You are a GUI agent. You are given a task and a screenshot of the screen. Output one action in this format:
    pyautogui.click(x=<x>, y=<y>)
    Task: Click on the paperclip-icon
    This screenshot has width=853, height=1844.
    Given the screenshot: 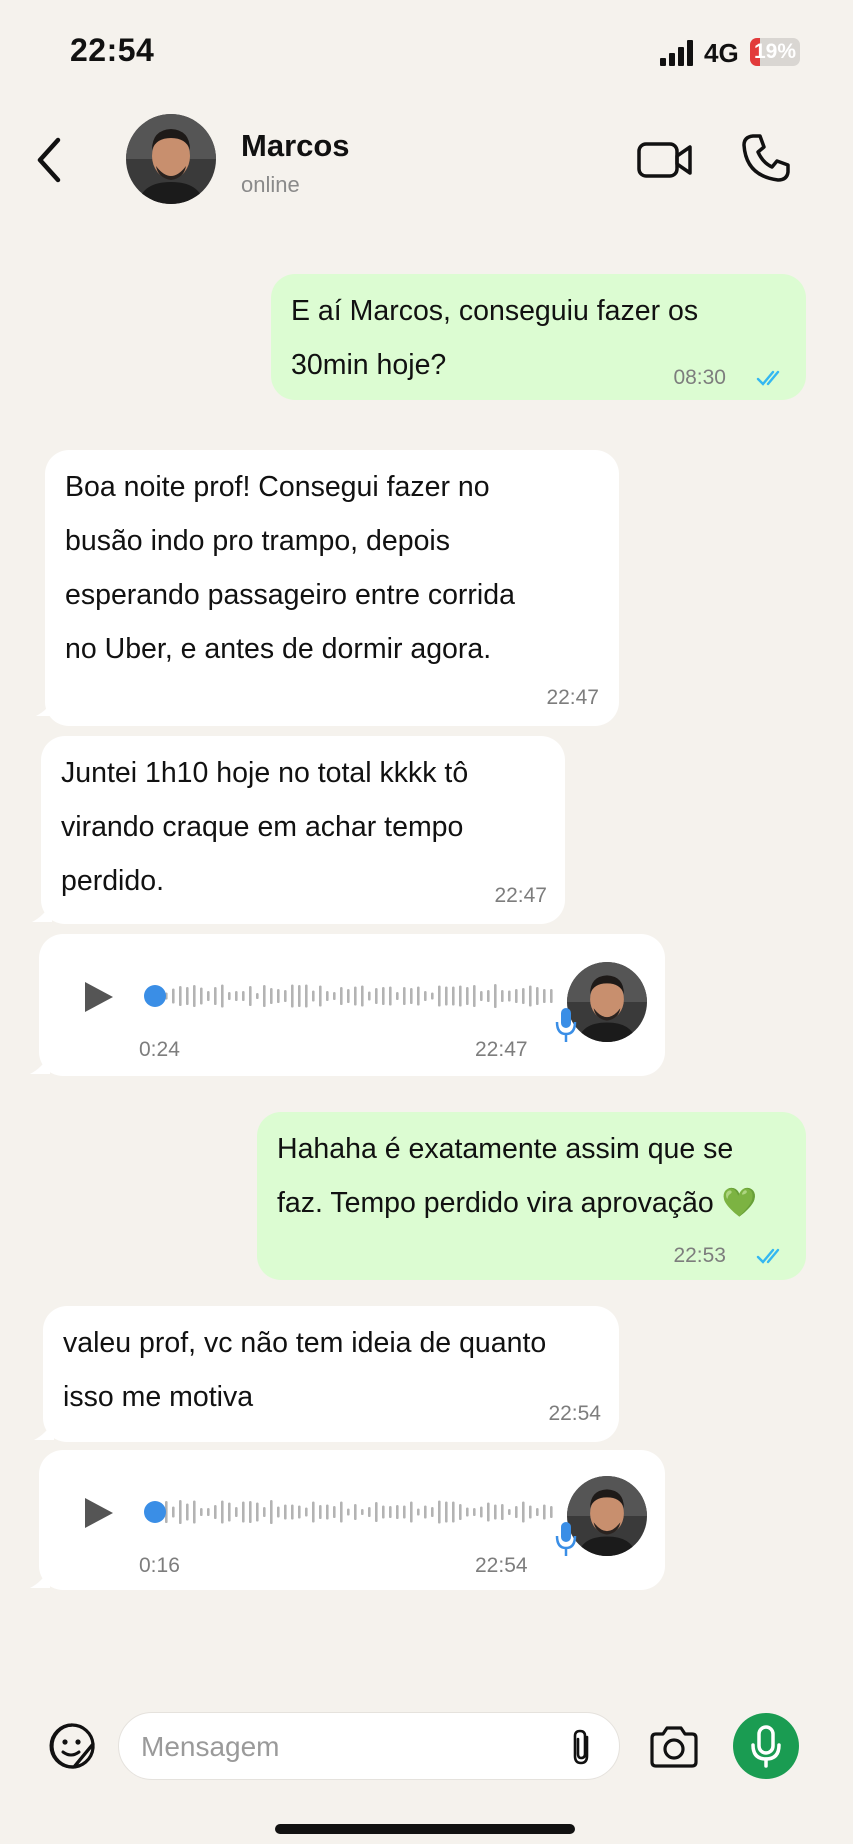 What is the action you would take?
    pyautogui.click(x=582, y=1747)
    